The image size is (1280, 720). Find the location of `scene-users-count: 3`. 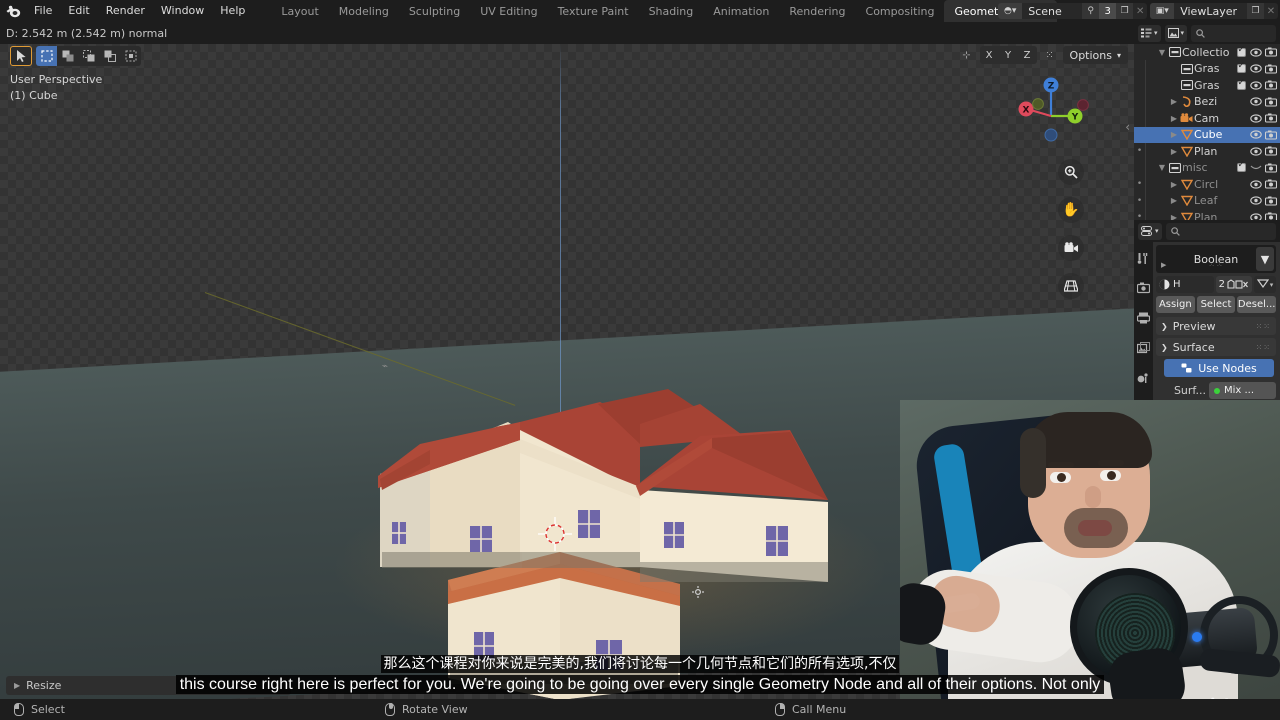

scene-users-count: 3 is located at coordinates (1108, 11).